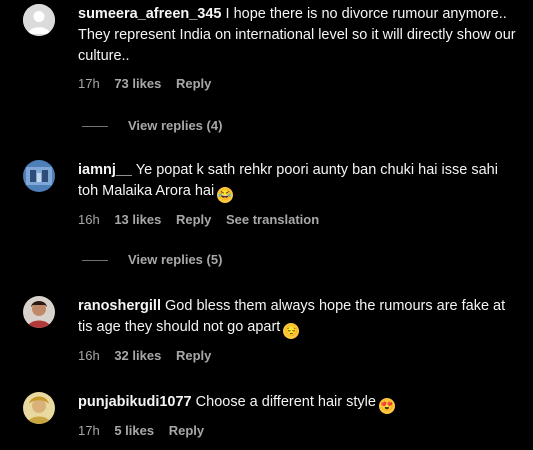 The height and width of the screenshot is (450, 533). I want to click on laughing-emoji-icon: 😂, so click(225, 195).